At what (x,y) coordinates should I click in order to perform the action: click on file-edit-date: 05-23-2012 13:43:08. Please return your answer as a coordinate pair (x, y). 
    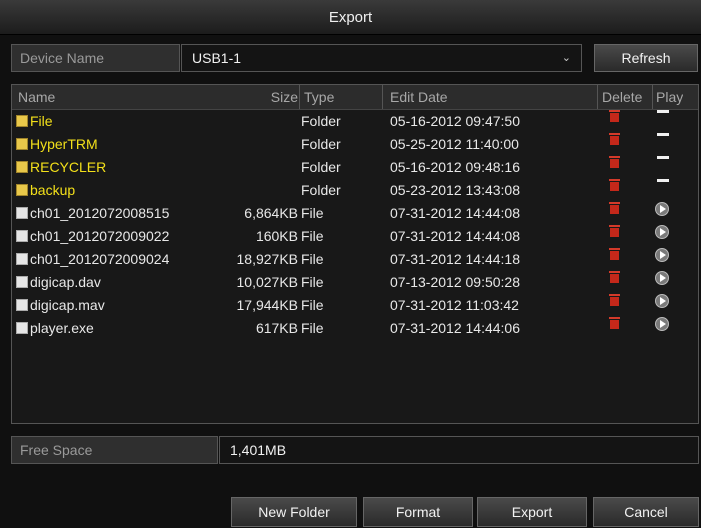
    Looking at the image, I should click on (455, 190).